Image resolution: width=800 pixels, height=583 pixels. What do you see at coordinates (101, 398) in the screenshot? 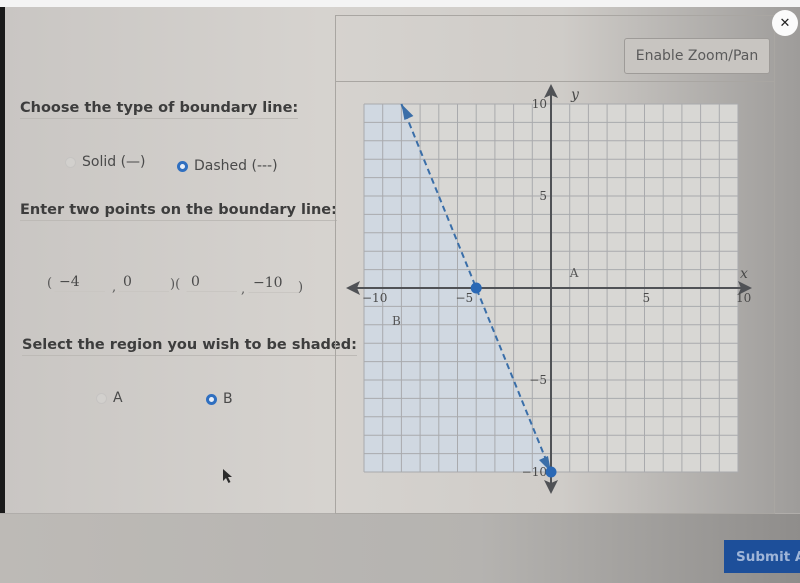
I see `radio-region-a-button` at bounding box center [101, 398].